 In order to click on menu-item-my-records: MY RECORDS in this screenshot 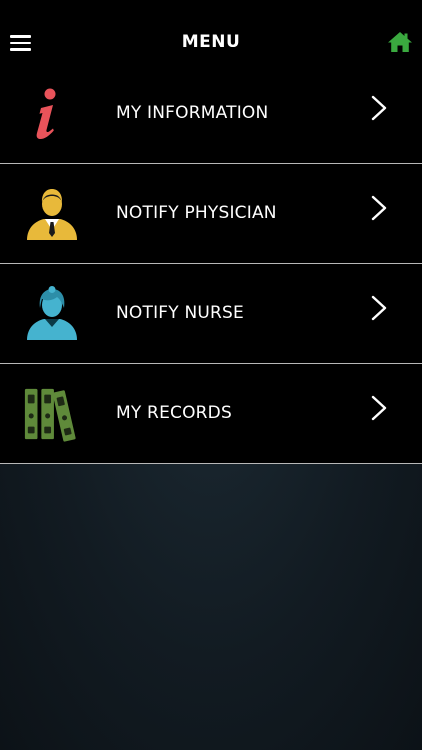, I will do `click(211, 414)`.